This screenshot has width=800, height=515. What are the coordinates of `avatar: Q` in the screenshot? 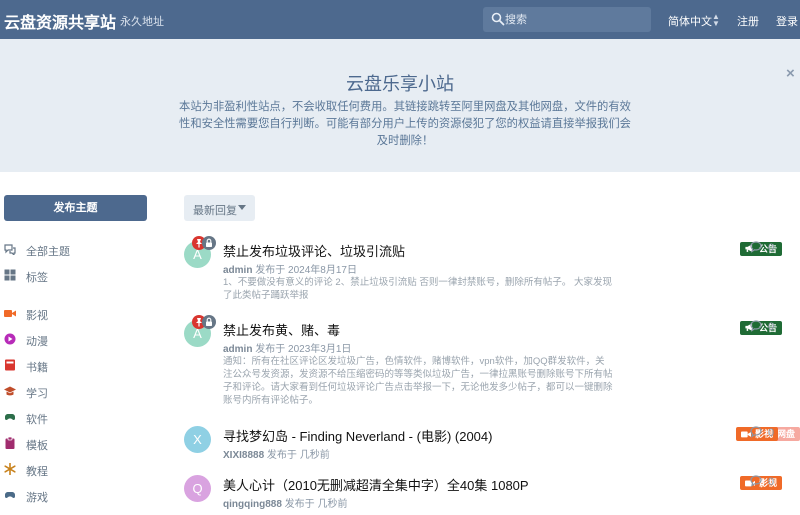 It's located at (197, 488).